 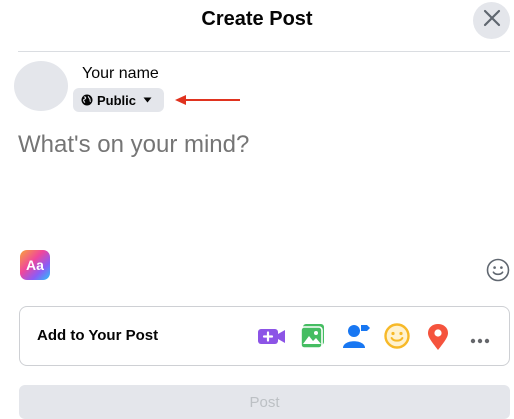 I want to click on post-button: Post, so click(x=264, y=402).